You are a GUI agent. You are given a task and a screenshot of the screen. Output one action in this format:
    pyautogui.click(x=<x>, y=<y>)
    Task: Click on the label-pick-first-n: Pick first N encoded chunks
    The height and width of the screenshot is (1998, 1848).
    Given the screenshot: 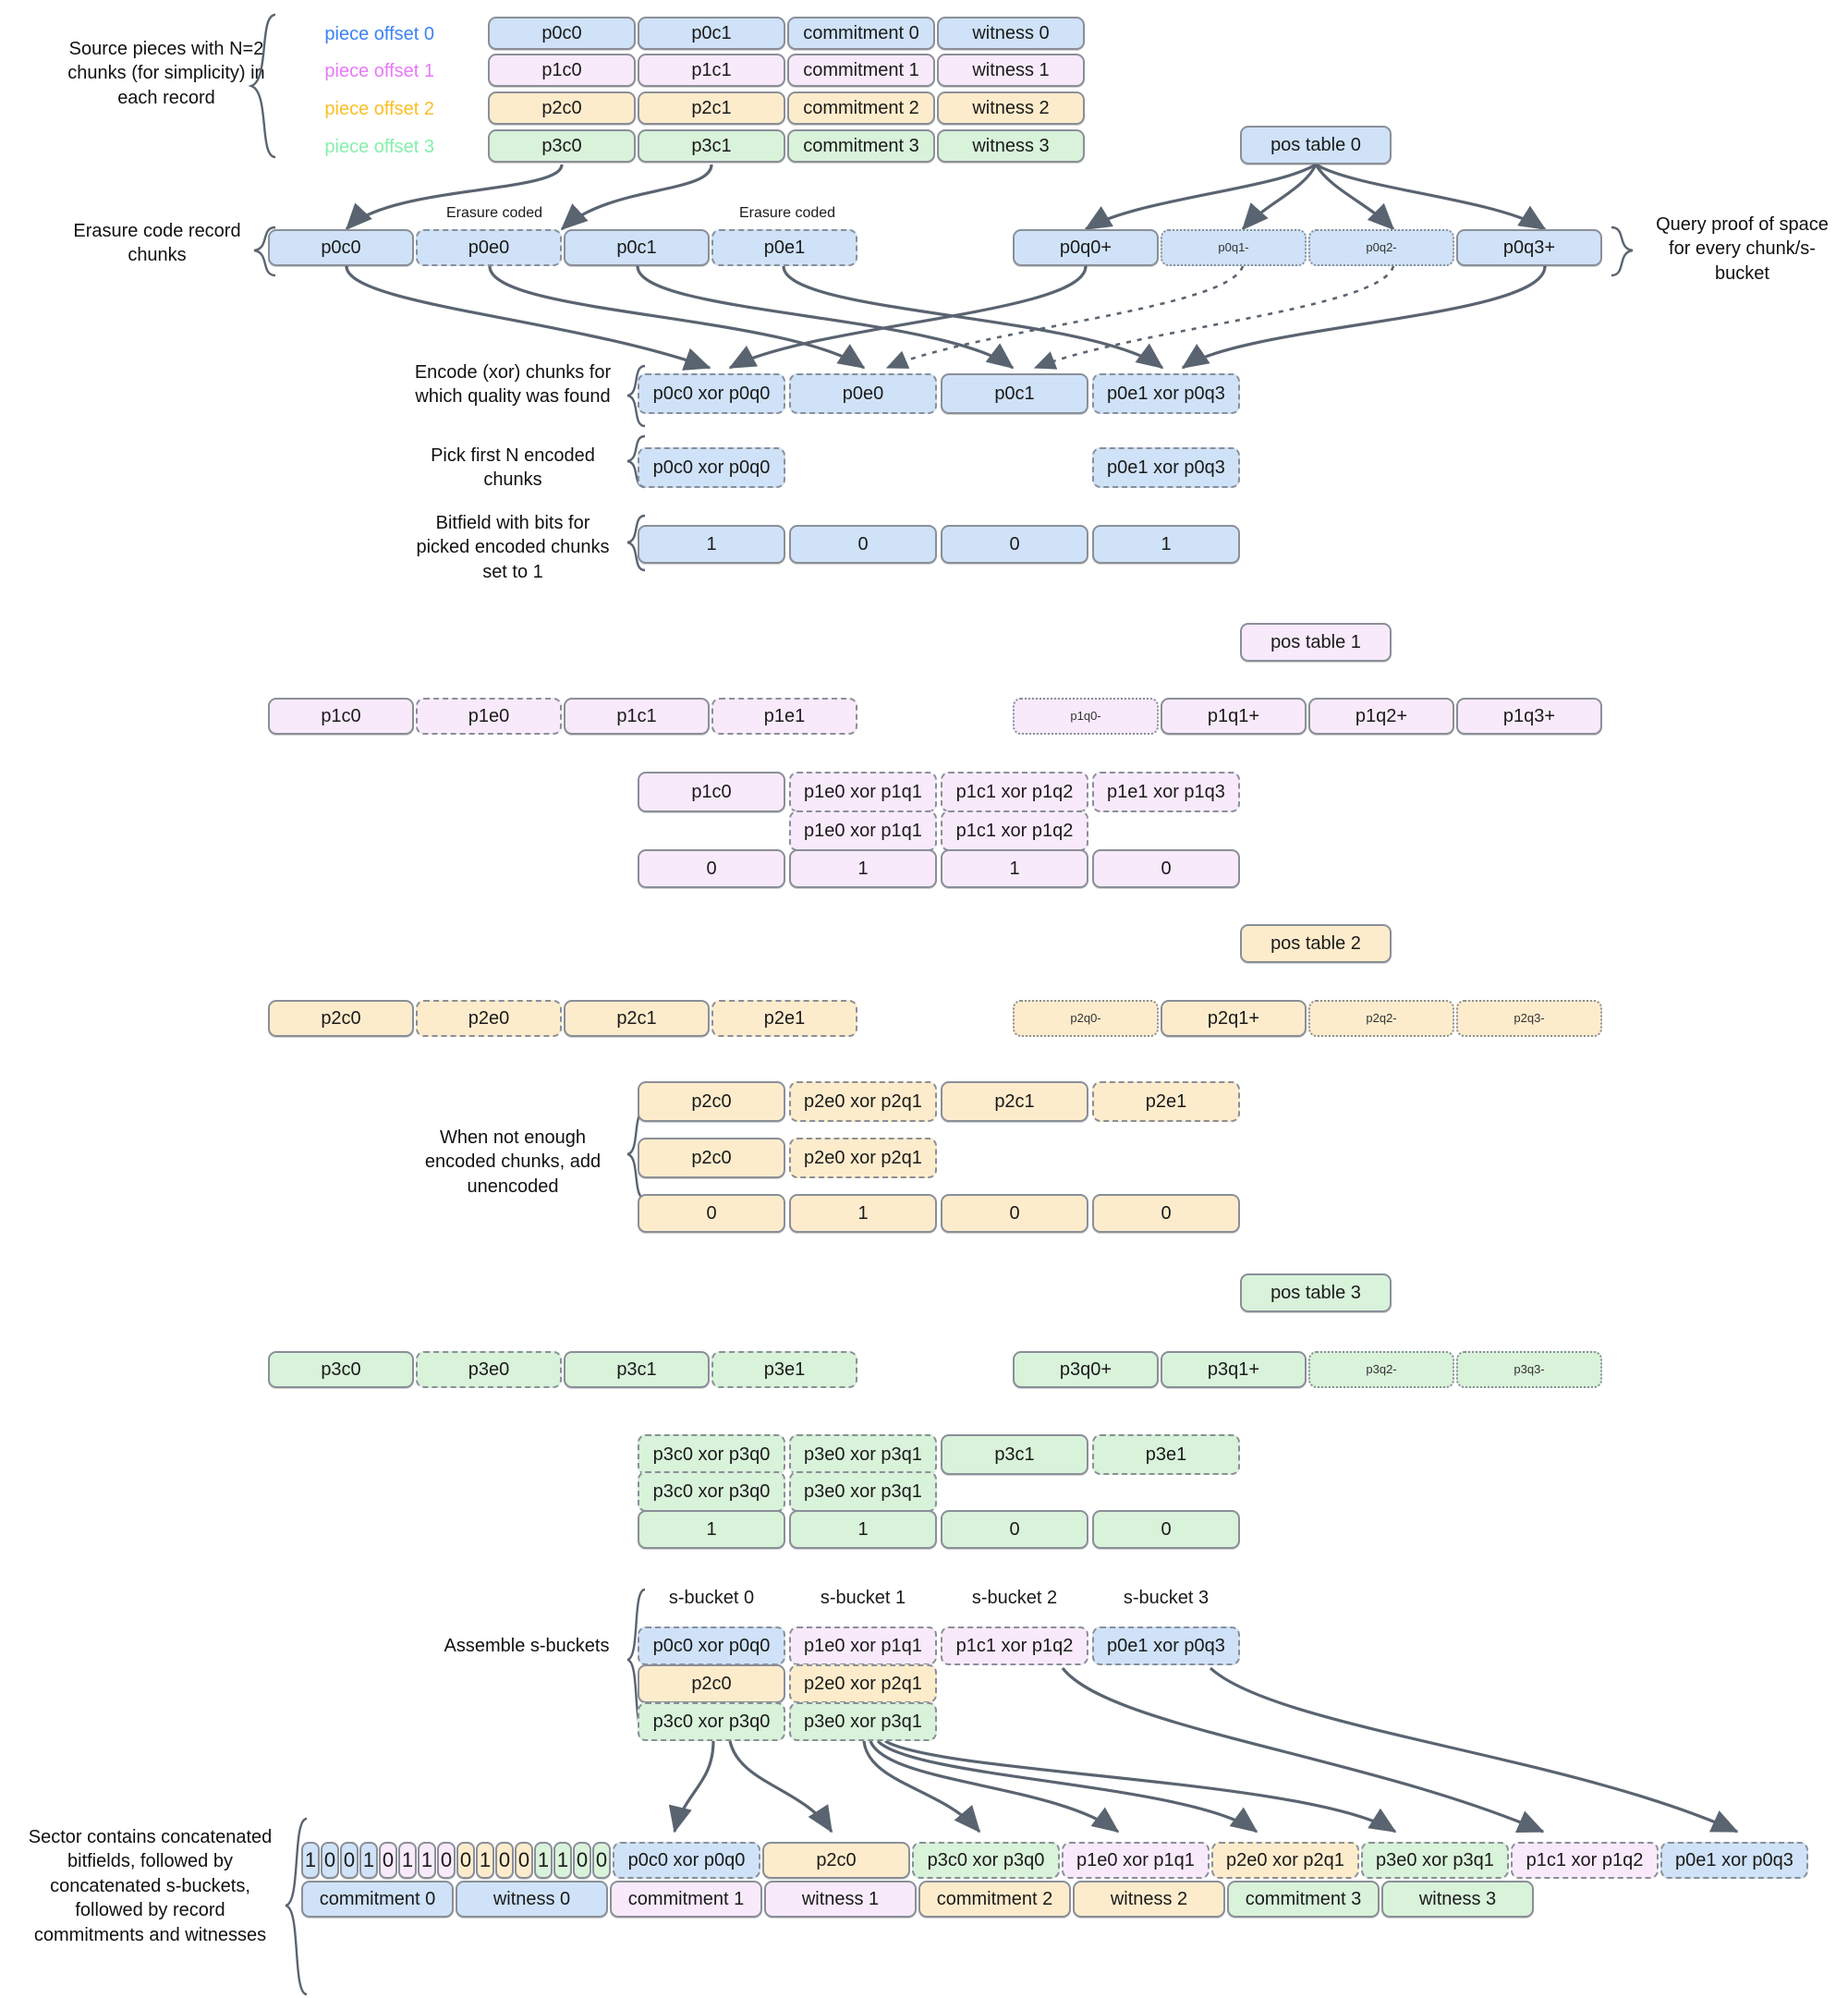 What is the action you would take?
    pyautogui.click(x=513, y=468)
    